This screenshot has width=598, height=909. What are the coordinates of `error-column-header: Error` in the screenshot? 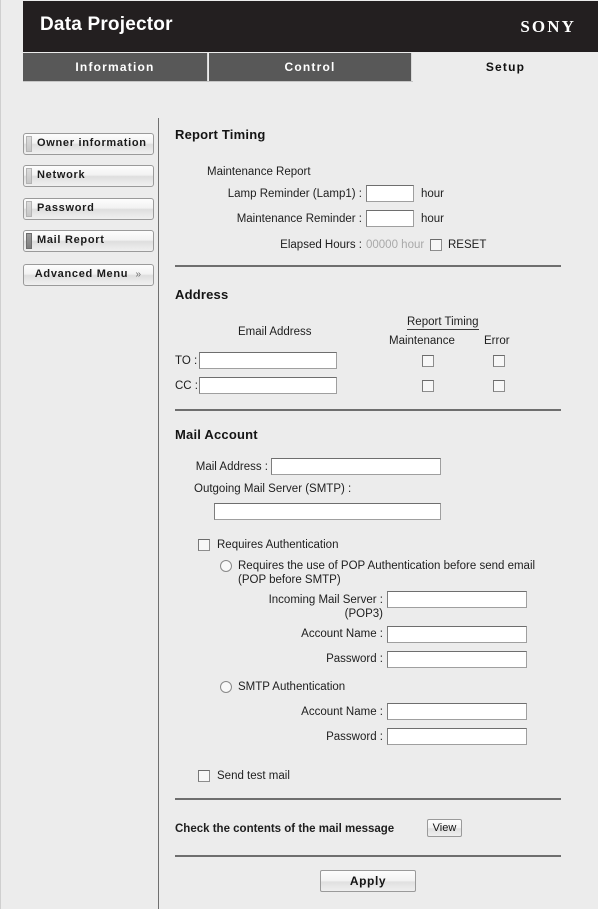 It's located at (497, 341).